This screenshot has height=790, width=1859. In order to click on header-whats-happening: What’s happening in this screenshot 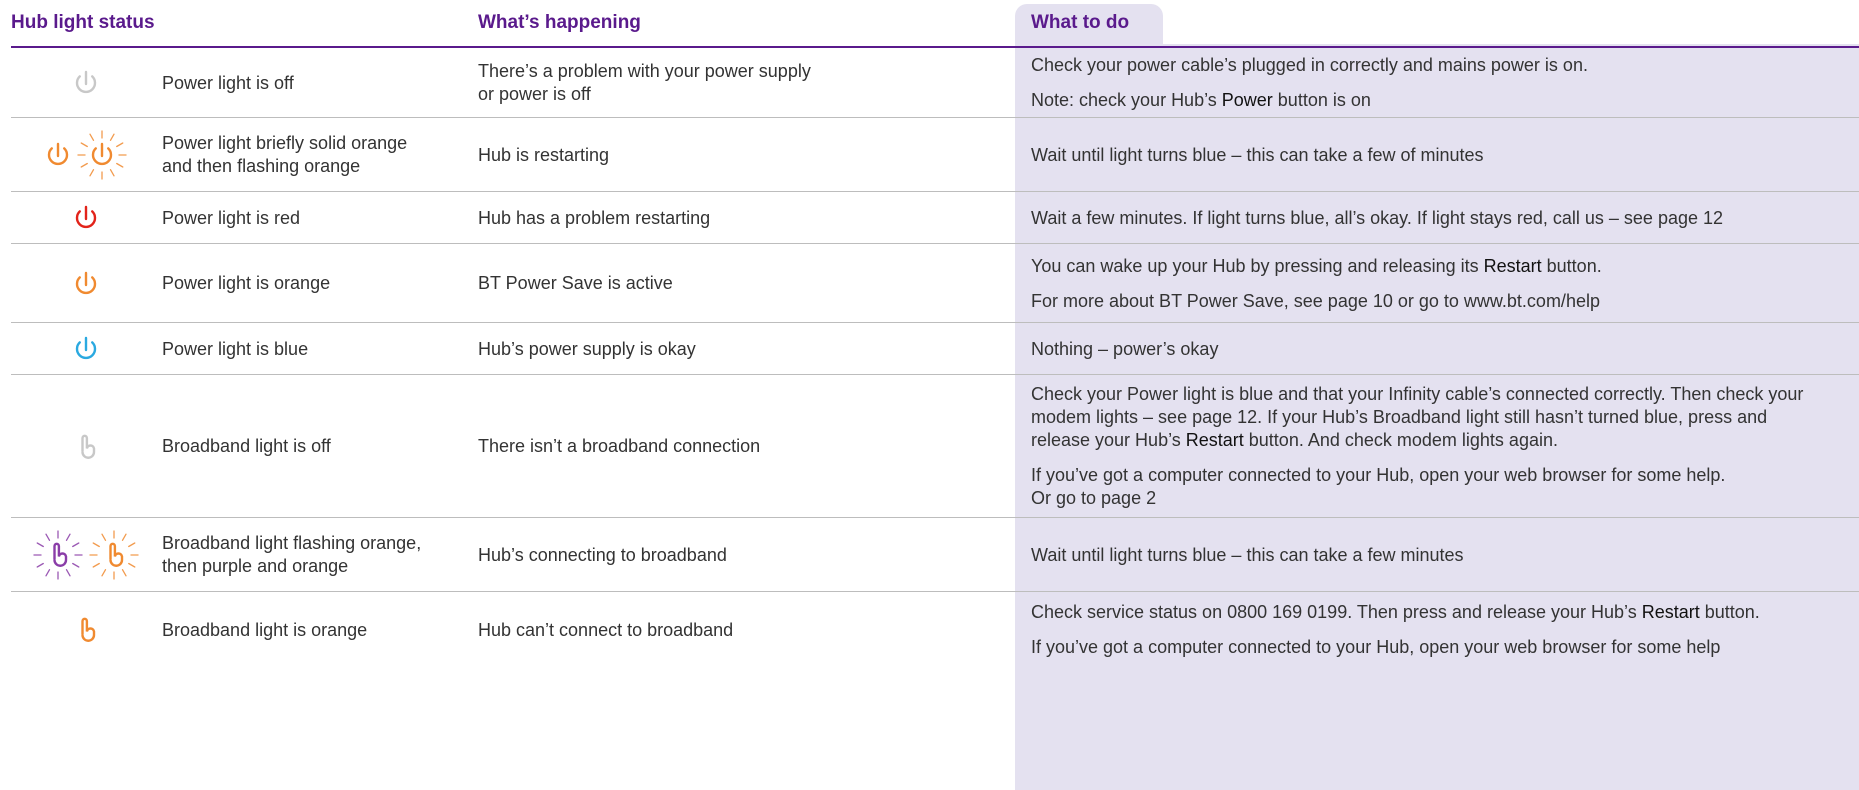, I will do `click(559, 22)`.